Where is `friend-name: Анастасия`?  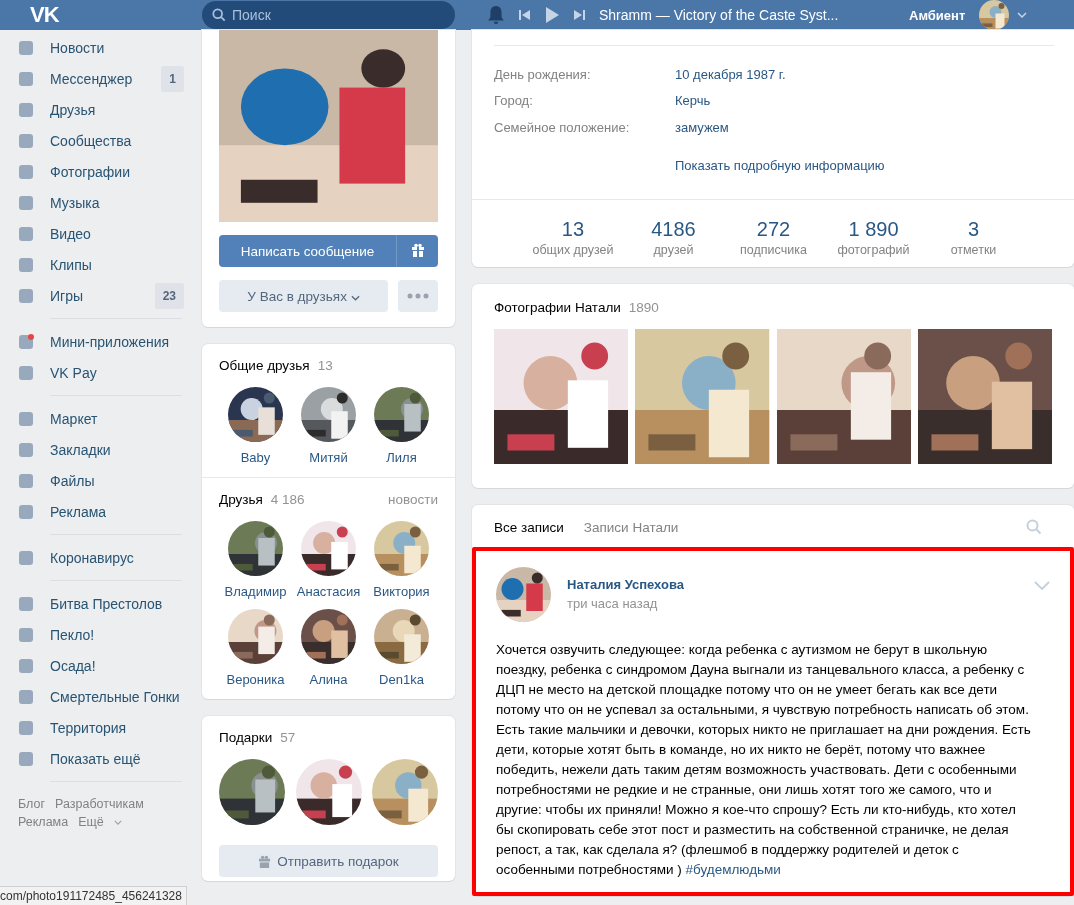
friend-name: Анастасия is located at coordinates (328, 591).